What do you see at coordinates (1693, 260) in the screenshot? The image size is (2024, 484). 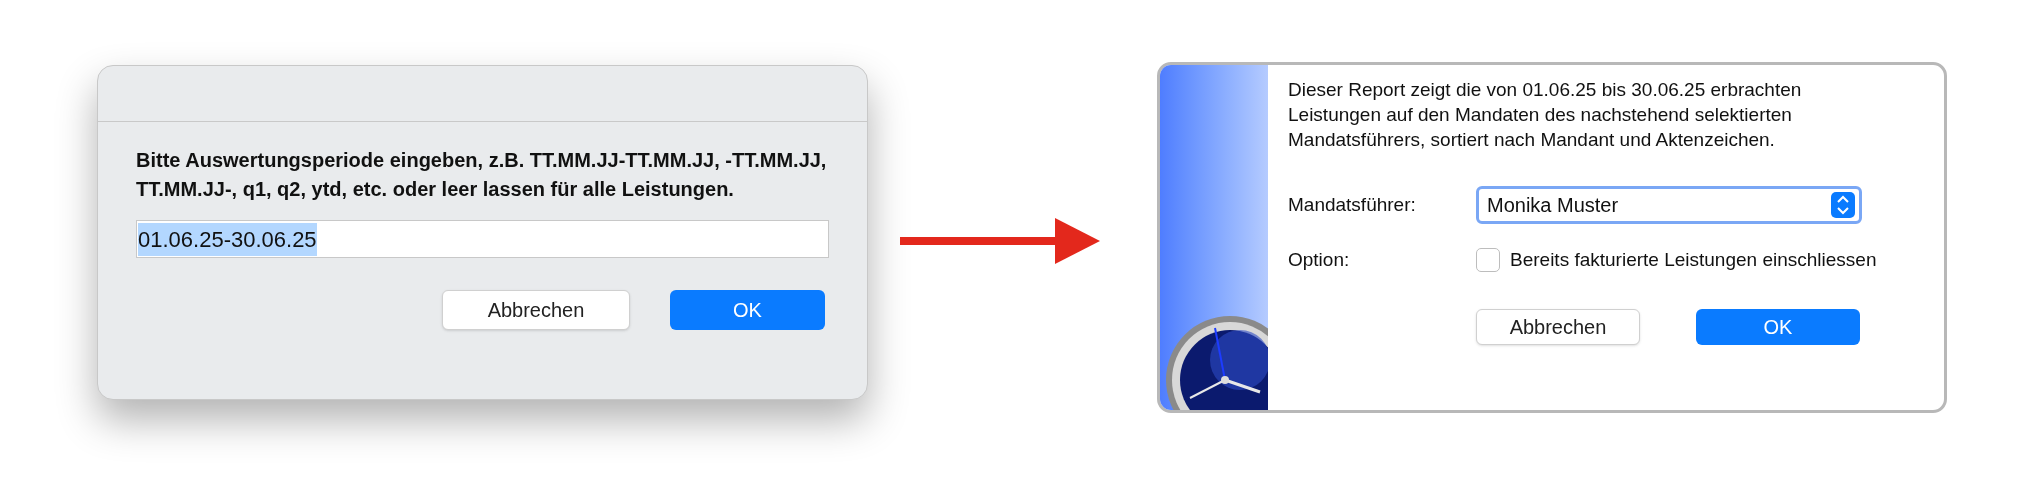 I see `checkbox-label: Bereits fakturierte Leistungen einschliessen` at bounding box center [1693, 260].